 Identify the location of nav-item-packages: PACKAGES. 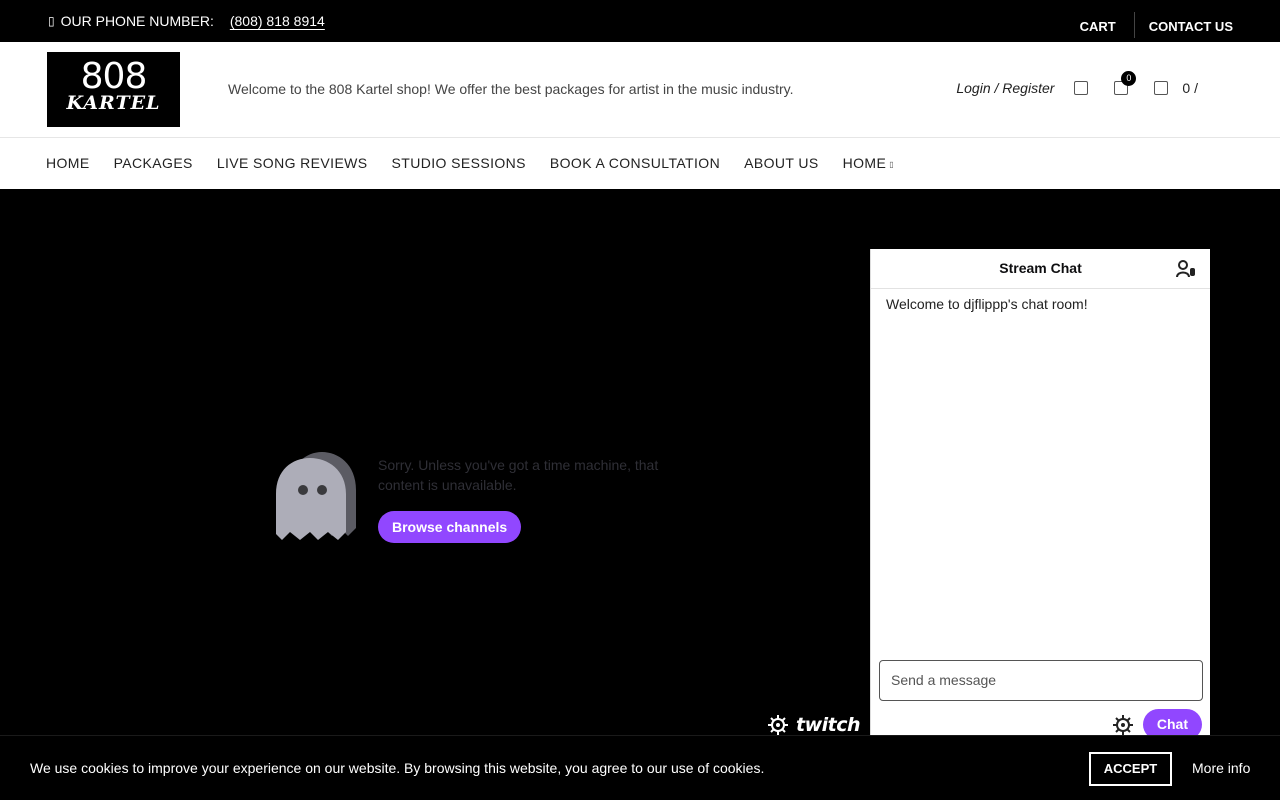
(153, 163).